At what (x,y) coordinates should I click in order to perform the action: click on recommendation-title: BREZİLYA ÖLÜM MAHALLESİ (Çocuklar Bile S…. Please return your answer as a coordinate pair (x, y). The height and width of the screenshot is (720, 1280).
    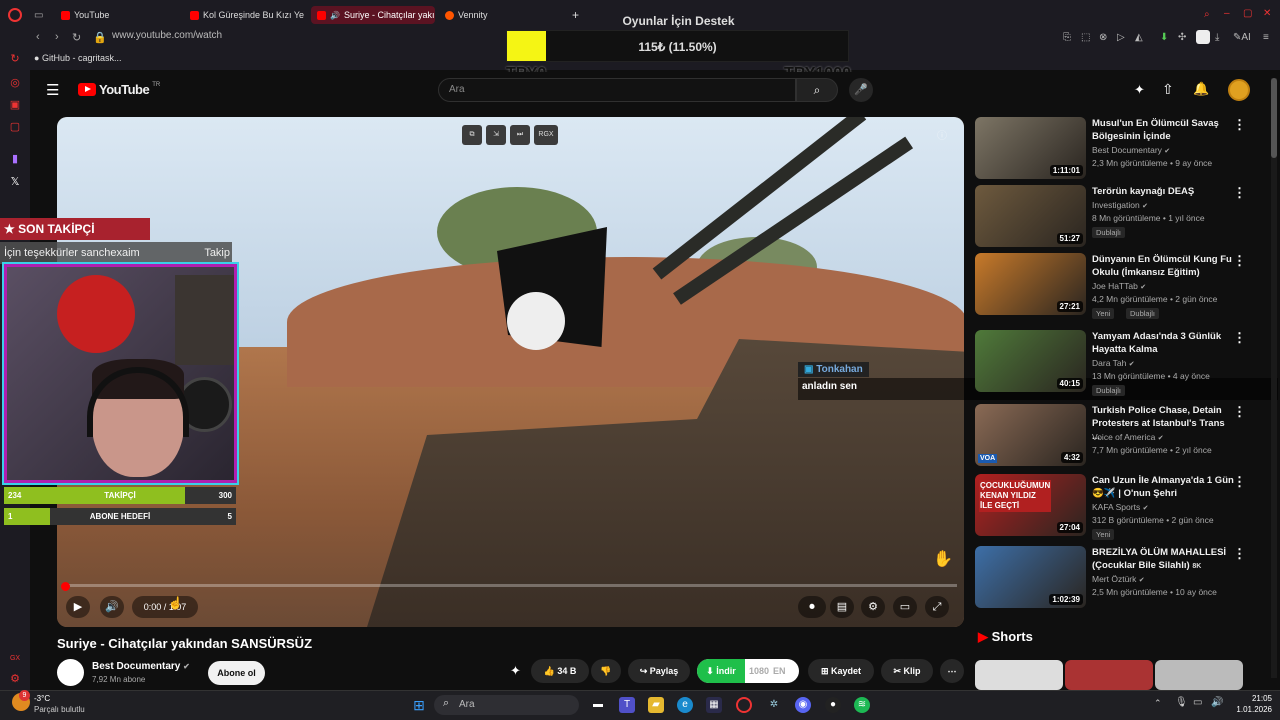
    Looking at the image, I should click on (1163, 559).